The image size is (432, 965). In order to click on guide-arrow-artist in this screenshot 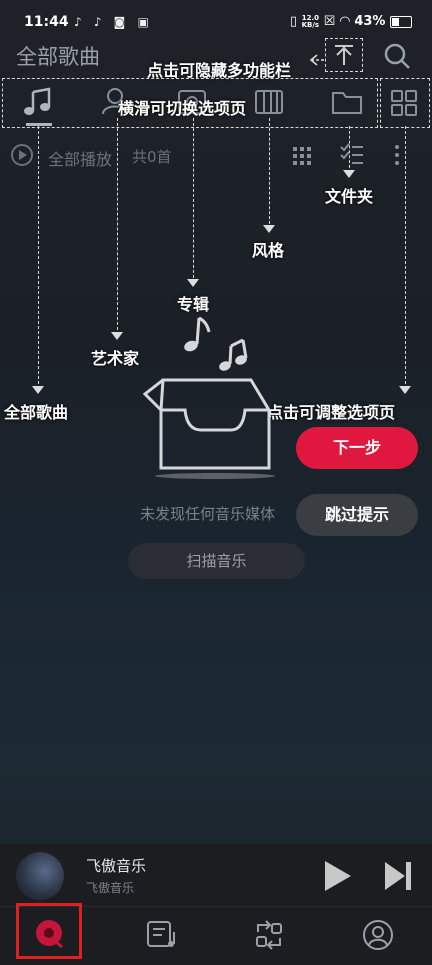, I will do `click(117, 336)`.